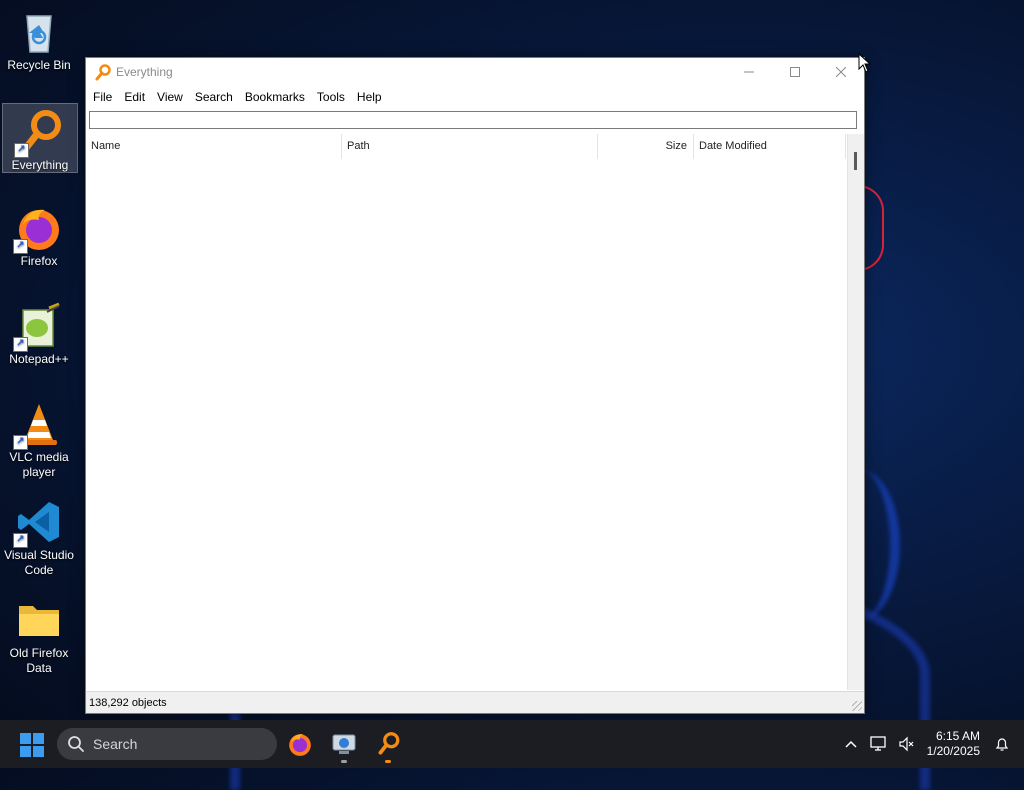 This screenshot has width=1024, height=790. Describe the element at coordinates (39, 133) in the screenshot. I see `everything-icon: ↗` at that location.